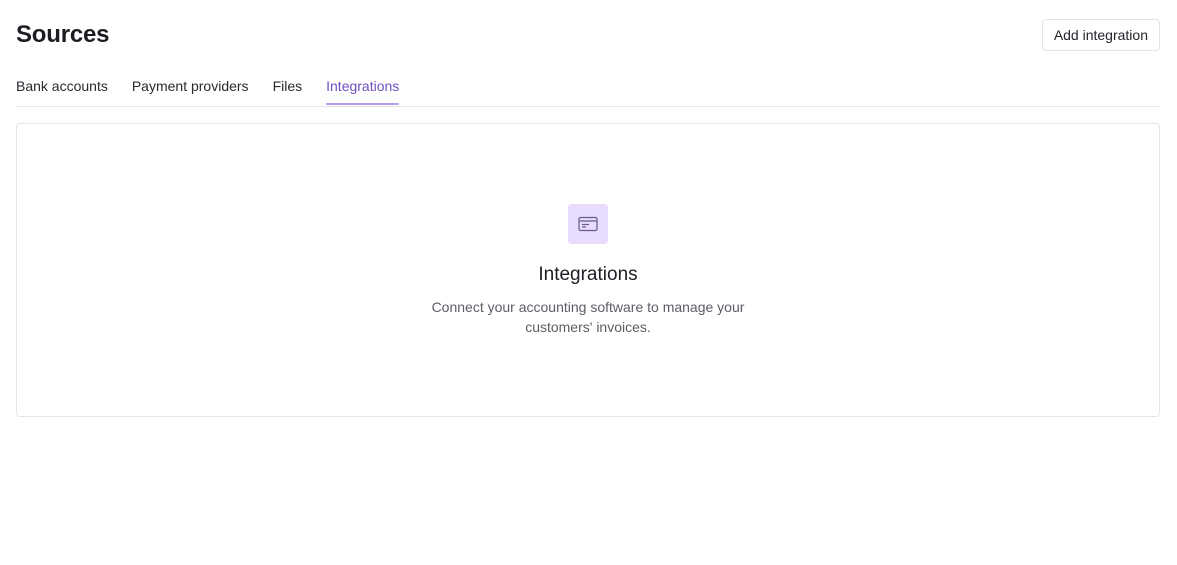  I want to click on page-title: Sources, so click(63, 34).